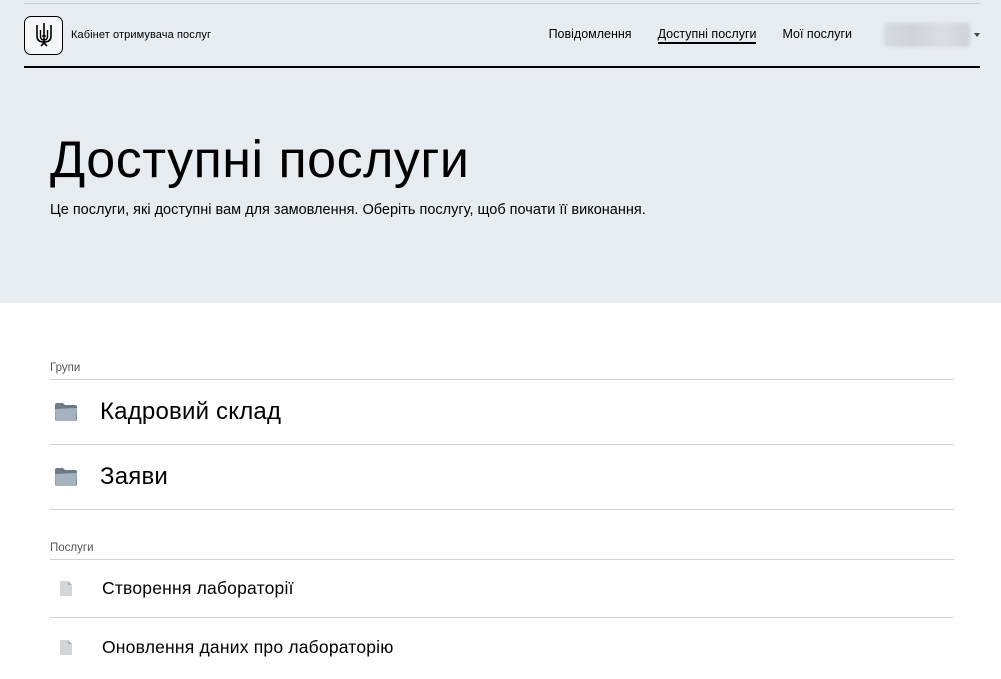 The height and width of the screenshot is (679, 1001). What do you see at coordinates (590, 35) in the screenshot?
I see `nav-item-notifications: Повідомлення` at bounding box center [590, 35].